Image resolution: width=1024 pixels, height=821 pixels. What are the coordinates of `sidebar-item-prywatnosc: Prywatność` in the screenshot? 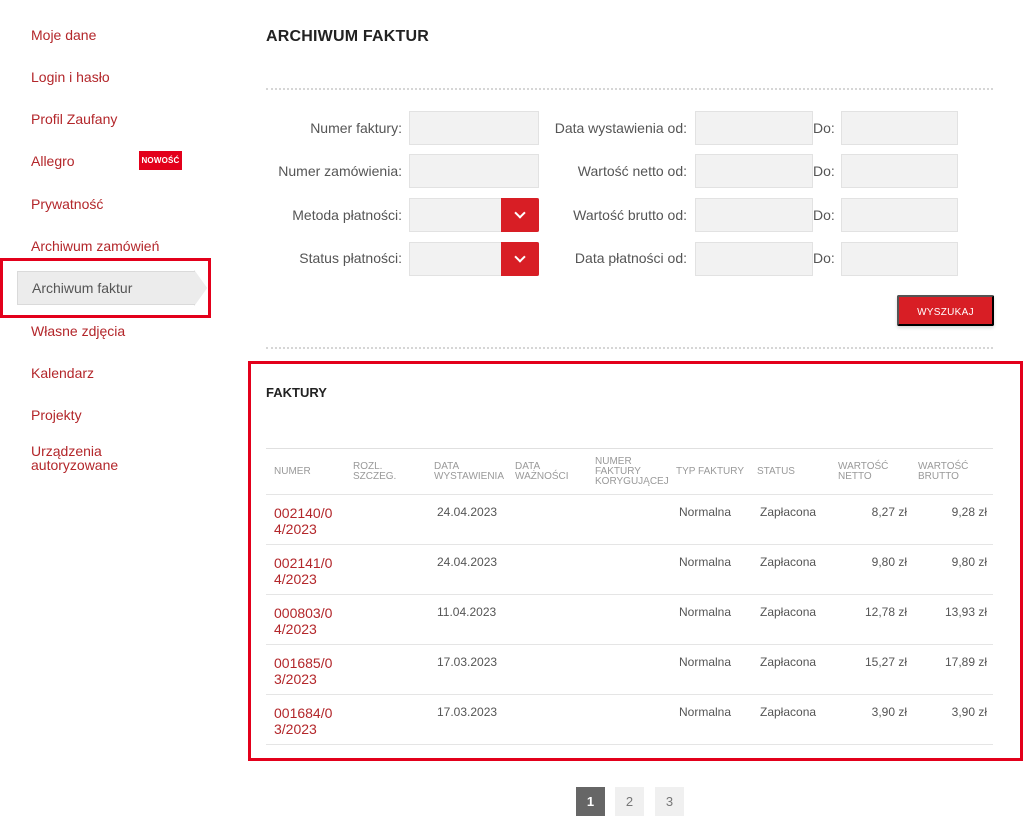 It's located at (67, 204).